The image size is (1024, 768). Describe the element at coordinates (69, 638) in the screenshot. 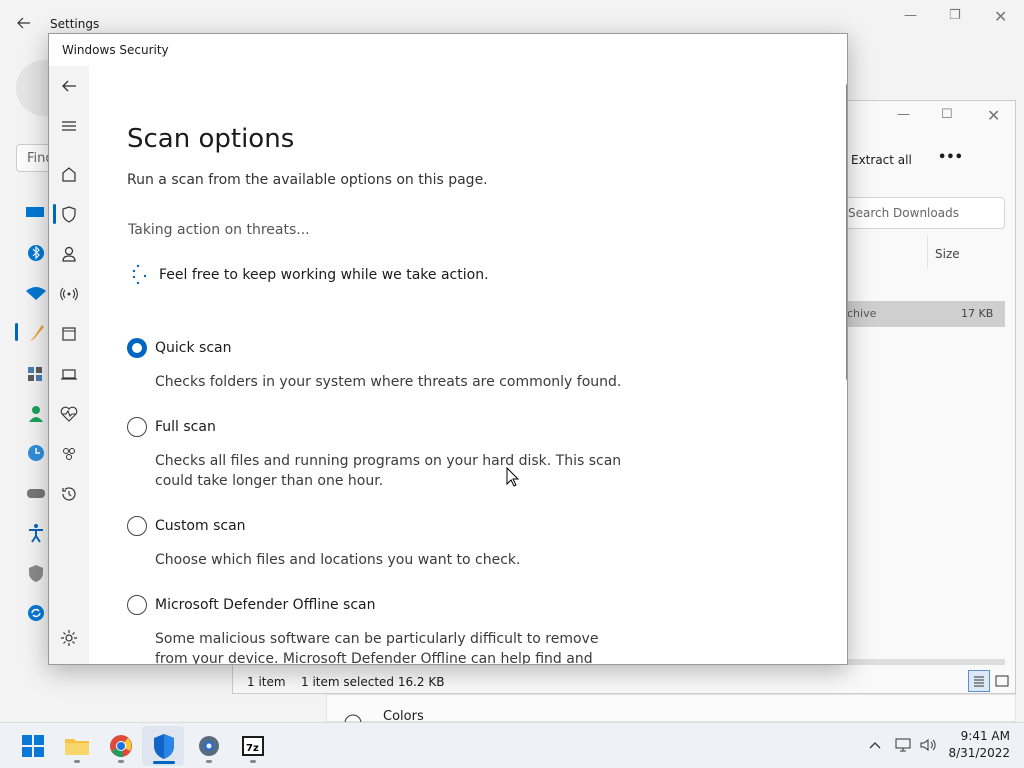

I see `settings-gear-icon` at that location.